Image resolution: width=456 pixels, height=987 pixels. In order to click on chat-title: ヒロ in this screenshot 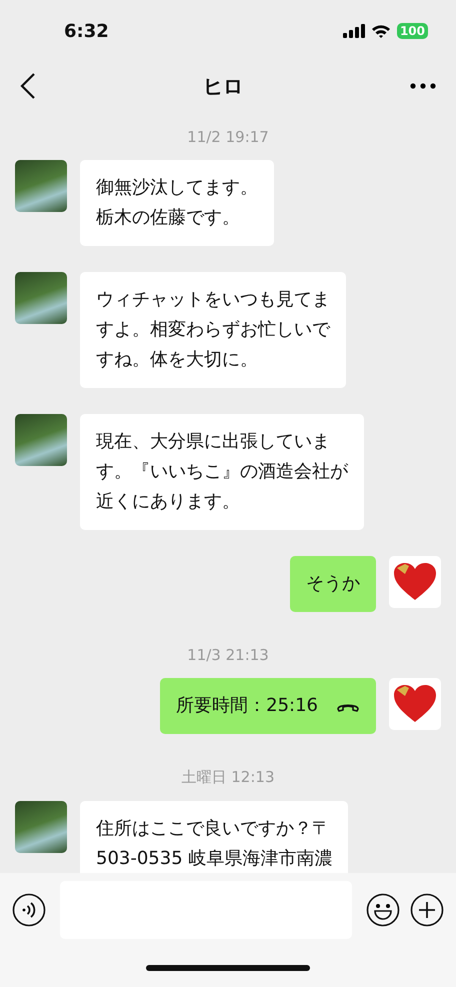, I will do `click(223, 86)`.